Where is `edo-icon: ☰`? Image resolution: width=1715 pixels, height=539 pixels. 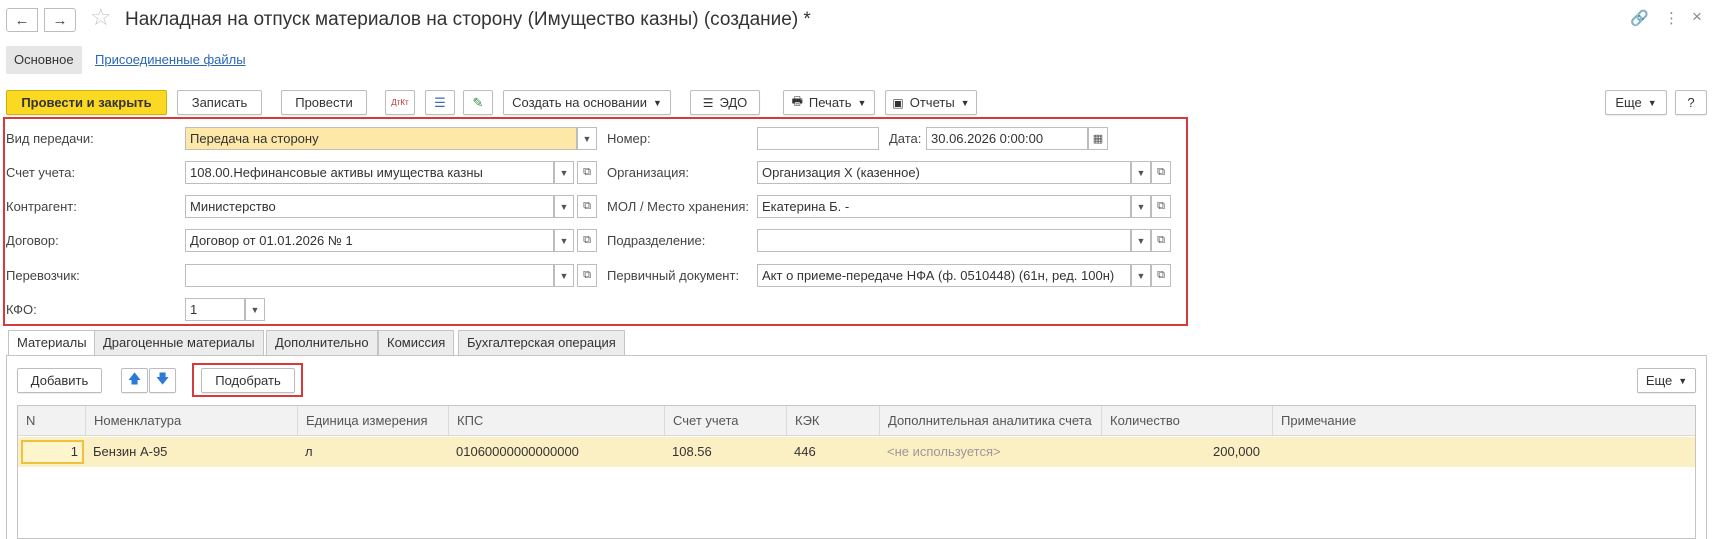 edo-icon: ☰ is located at coordinates (708, 102).